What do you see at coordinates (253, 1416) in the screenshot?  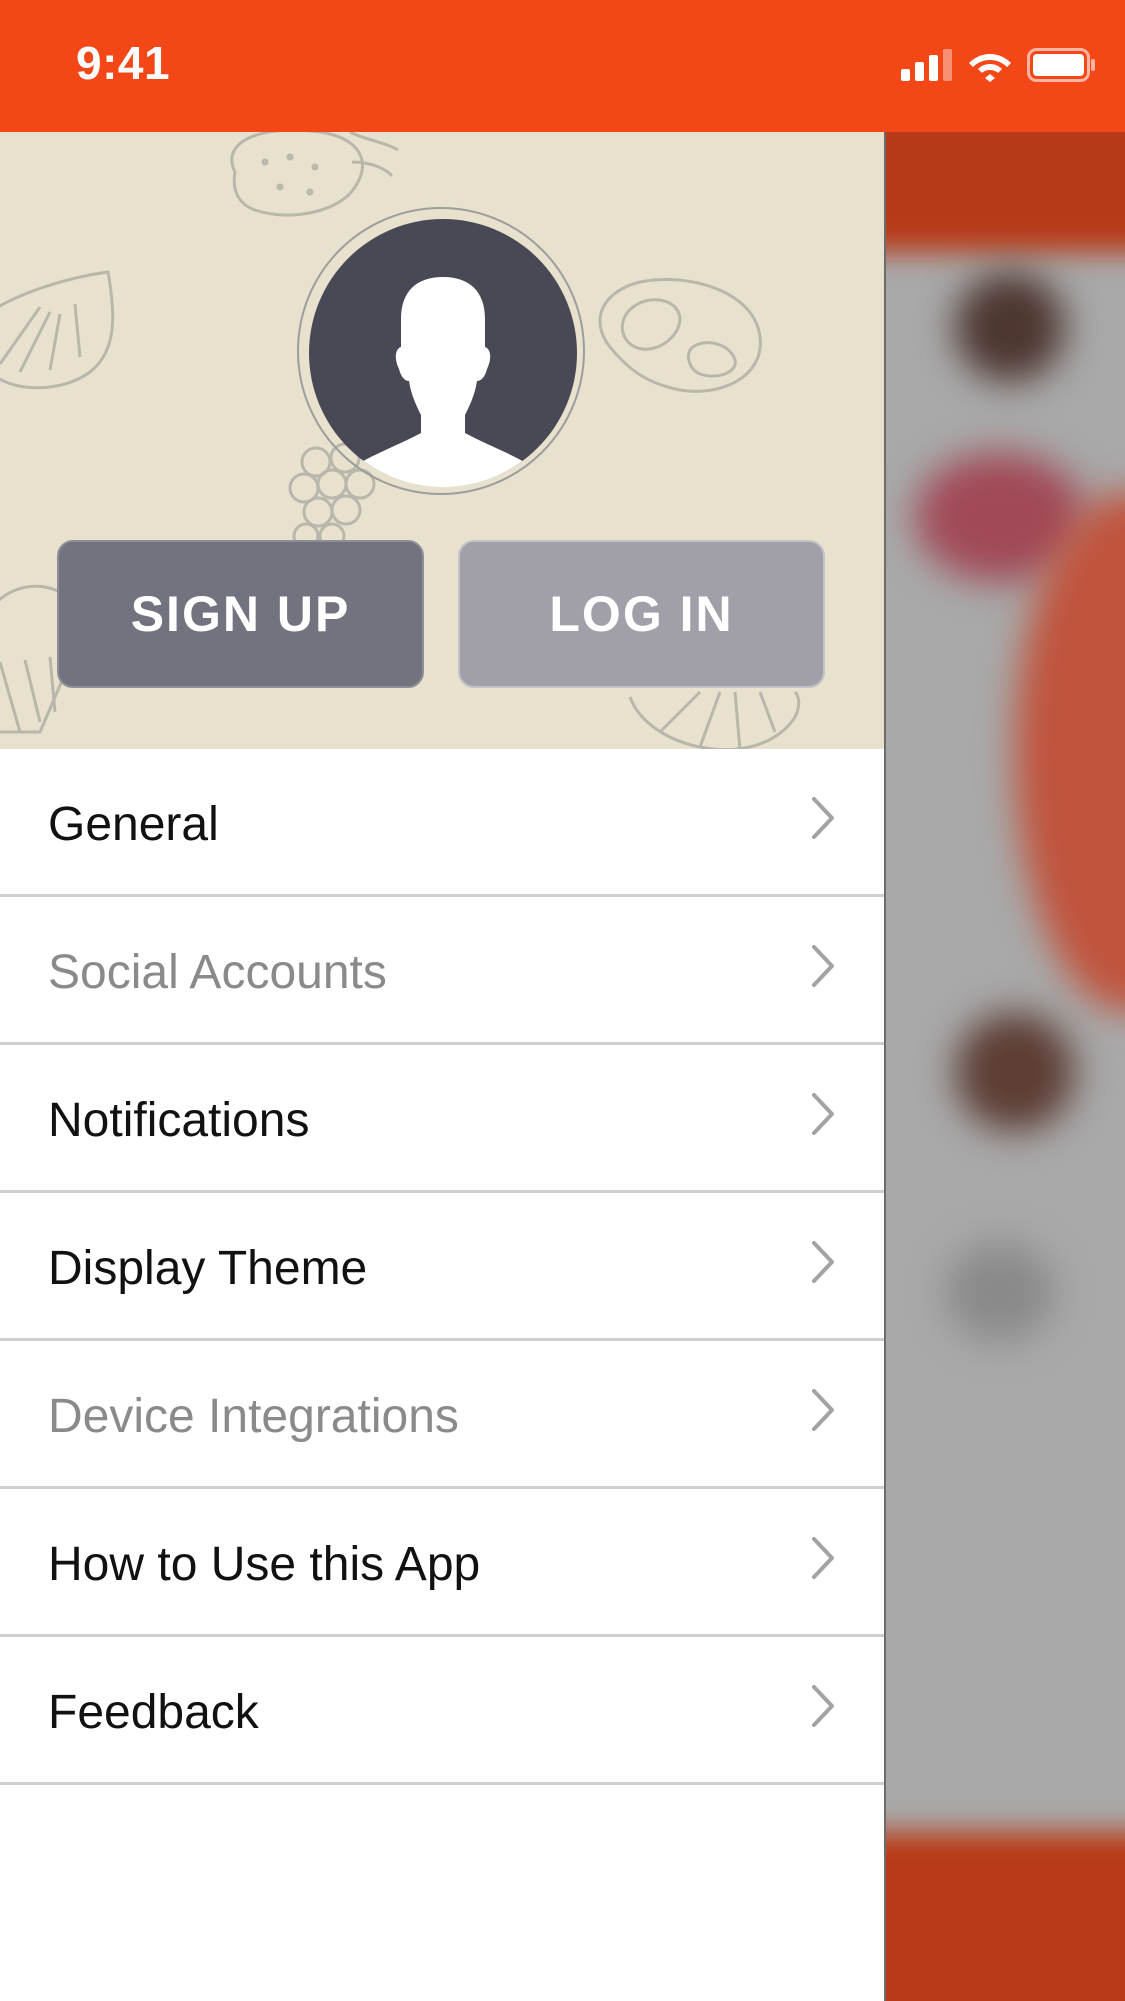 I see `menu-item-label: Device Integrations` at bounding box center [253, 1416].